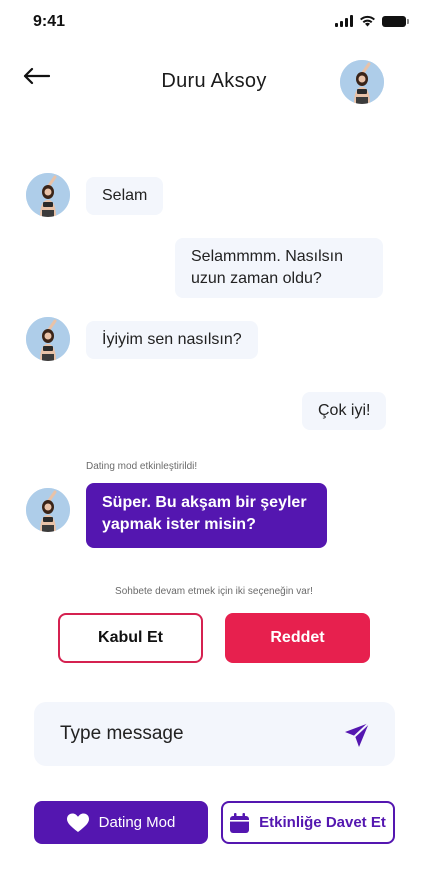  I want to click on battery-icon, so click(395, 21).